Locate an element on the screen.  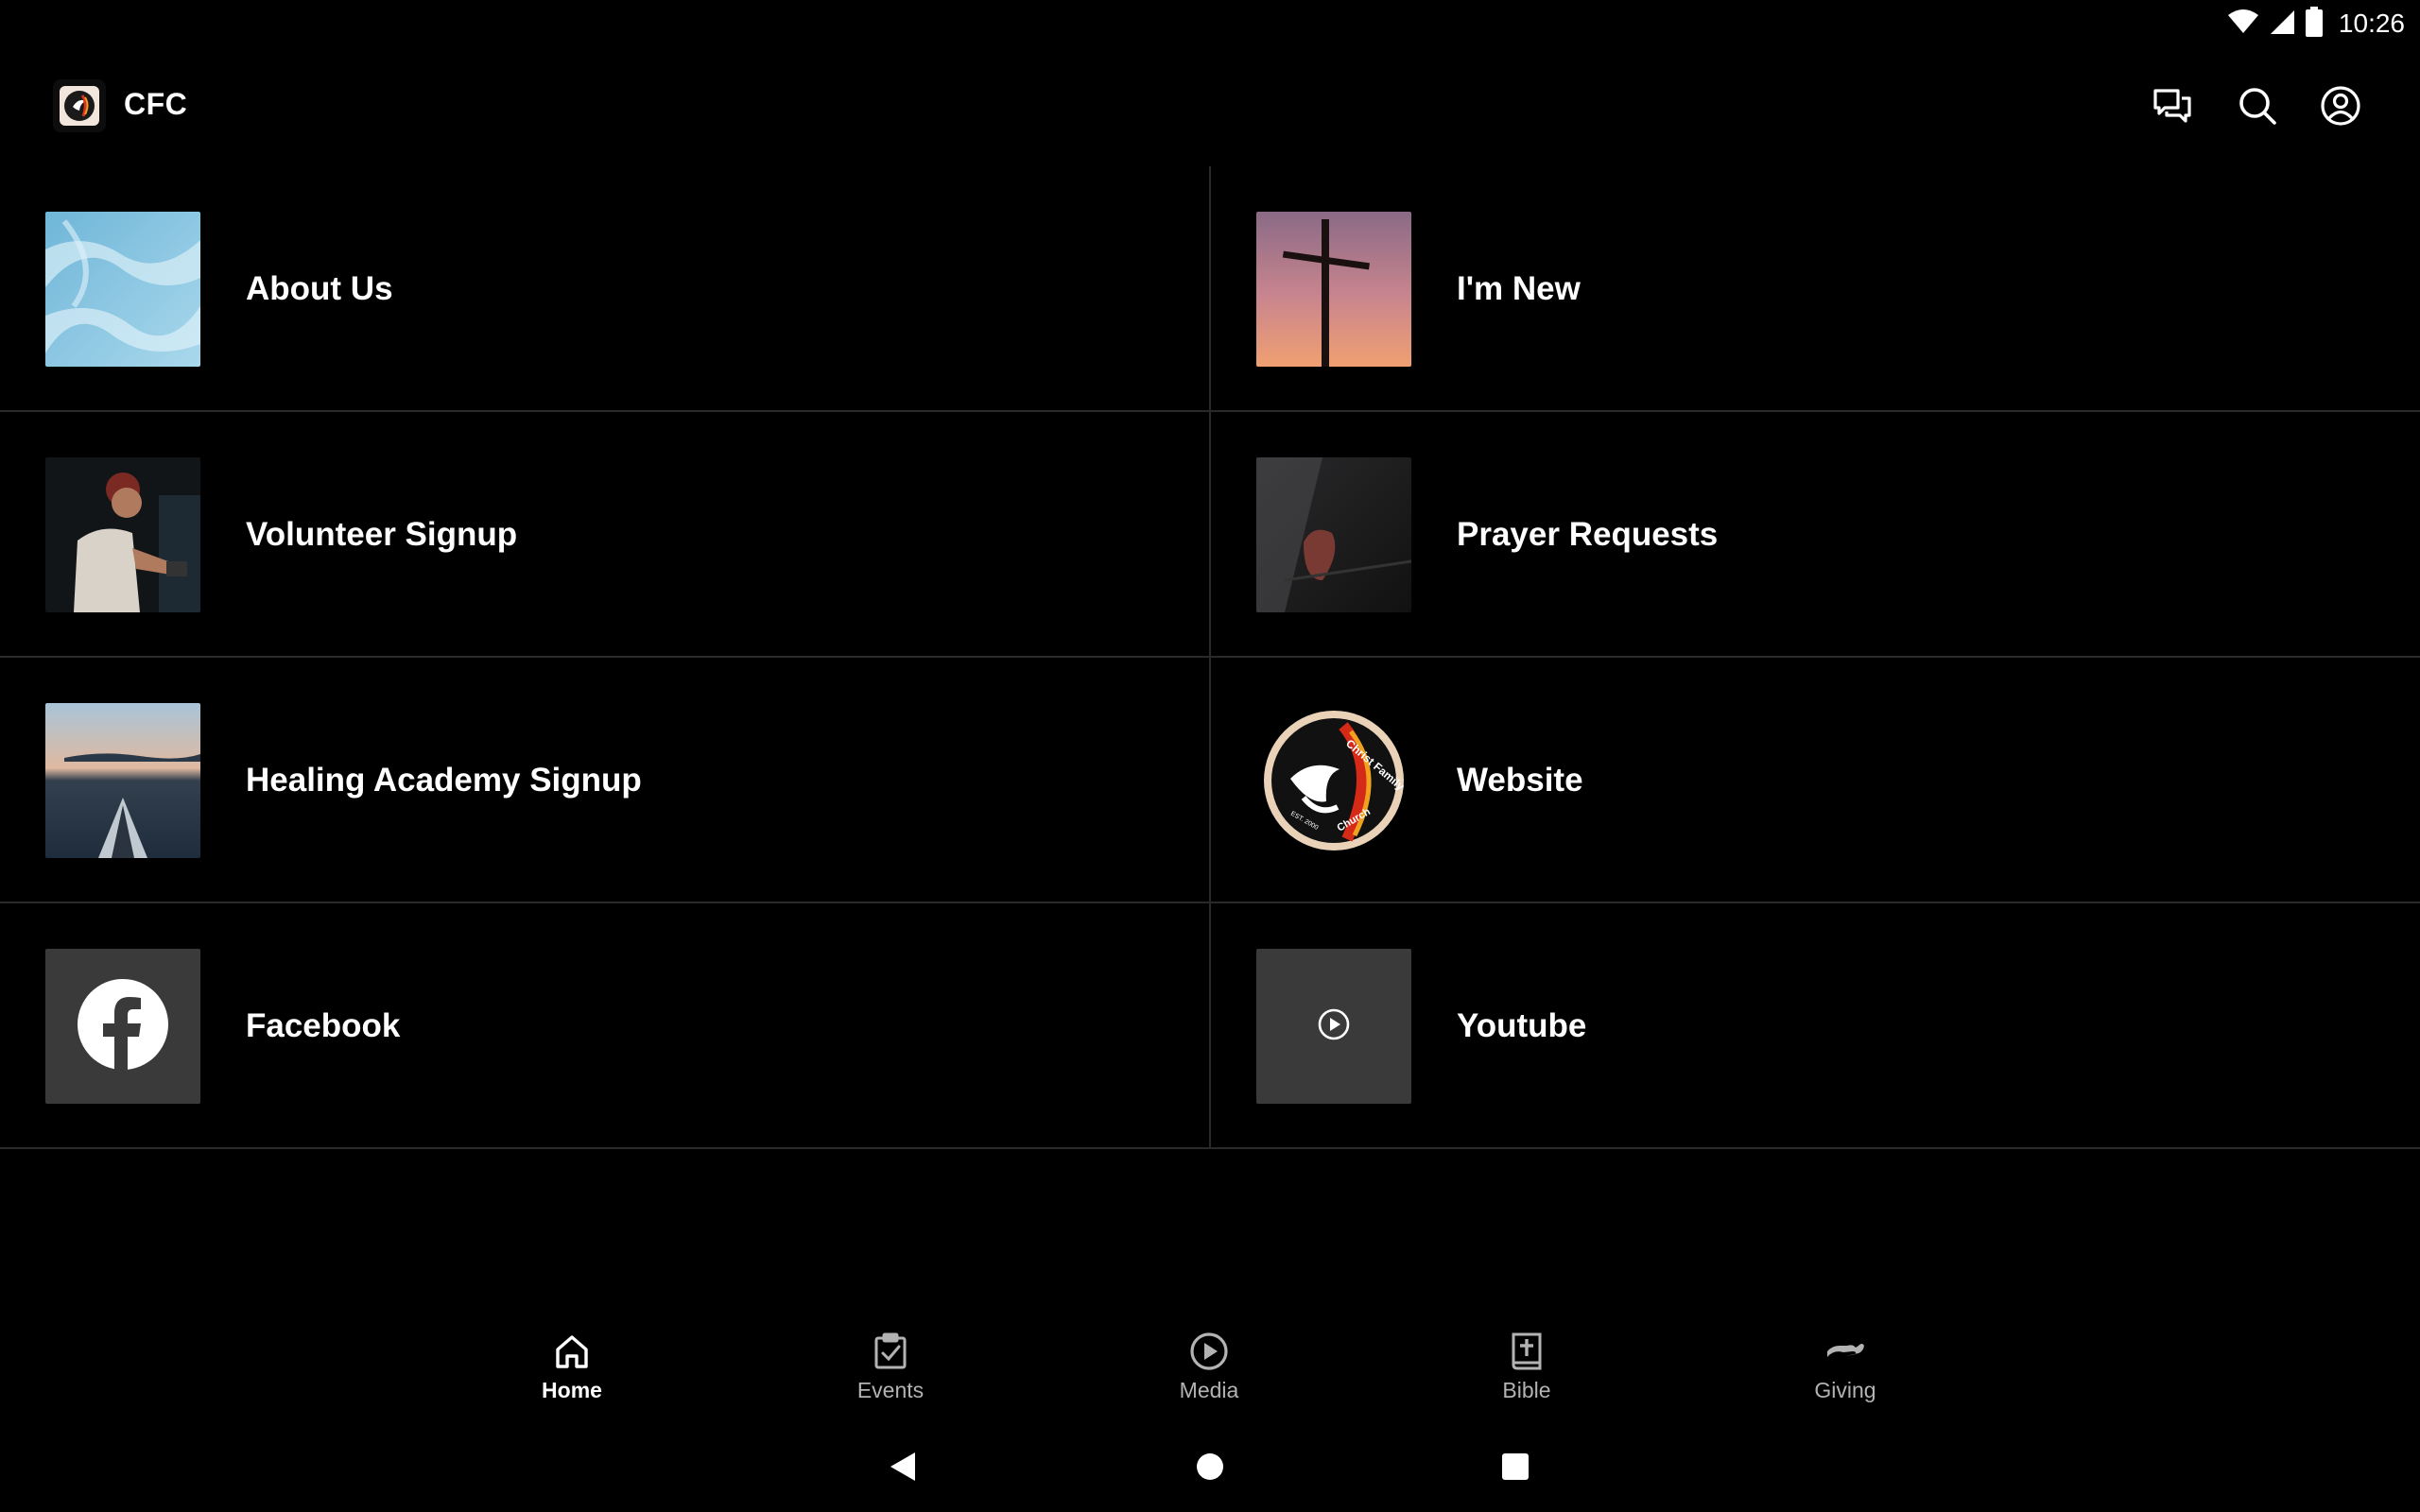
tile-label: Youtube is located at coordinates (1522, 1025).